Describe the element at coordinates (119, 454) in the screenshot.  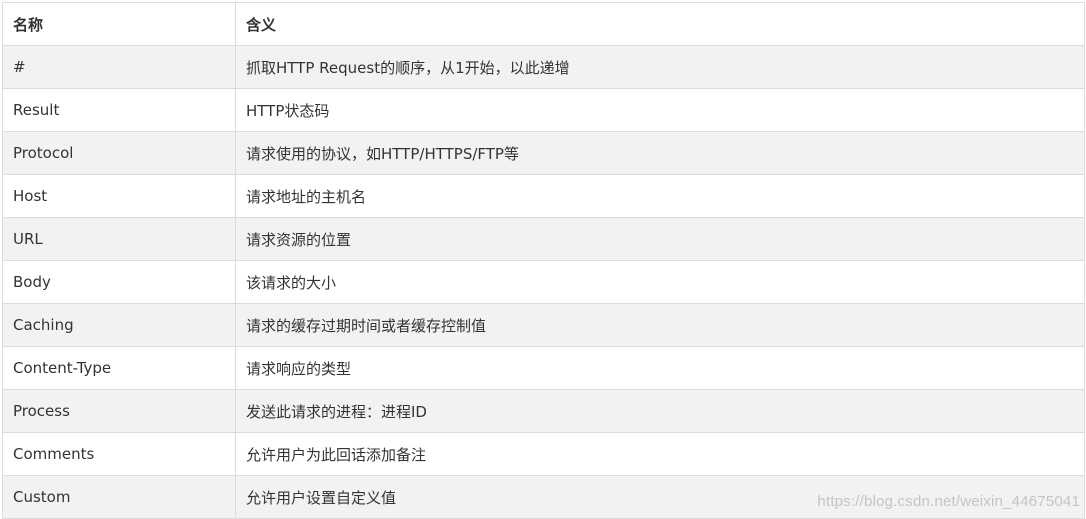
I see `field-name-cell: Comments` at that location.